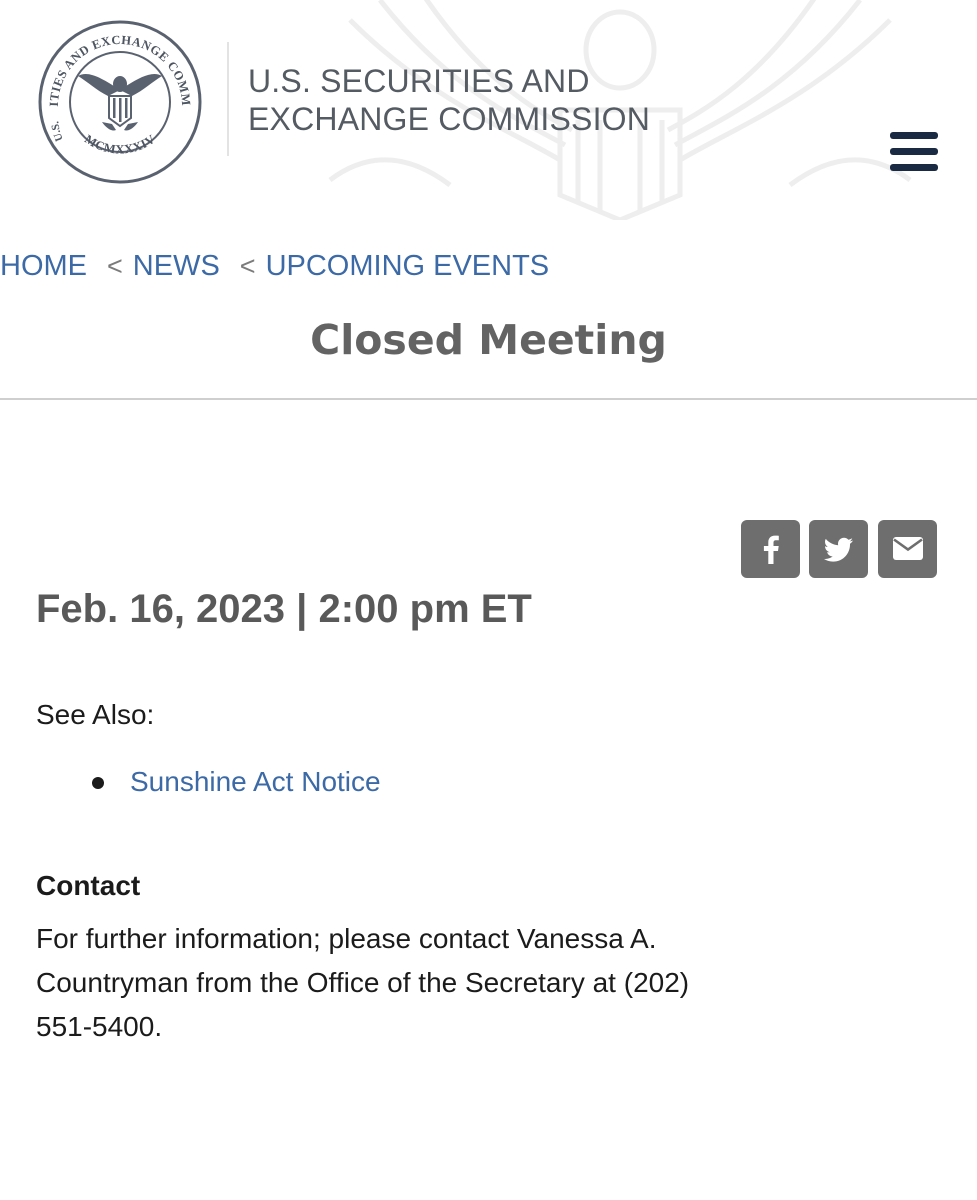  Describe the element at coordinates (228, 99) in the screenshot. I see `header-divider` at that location.